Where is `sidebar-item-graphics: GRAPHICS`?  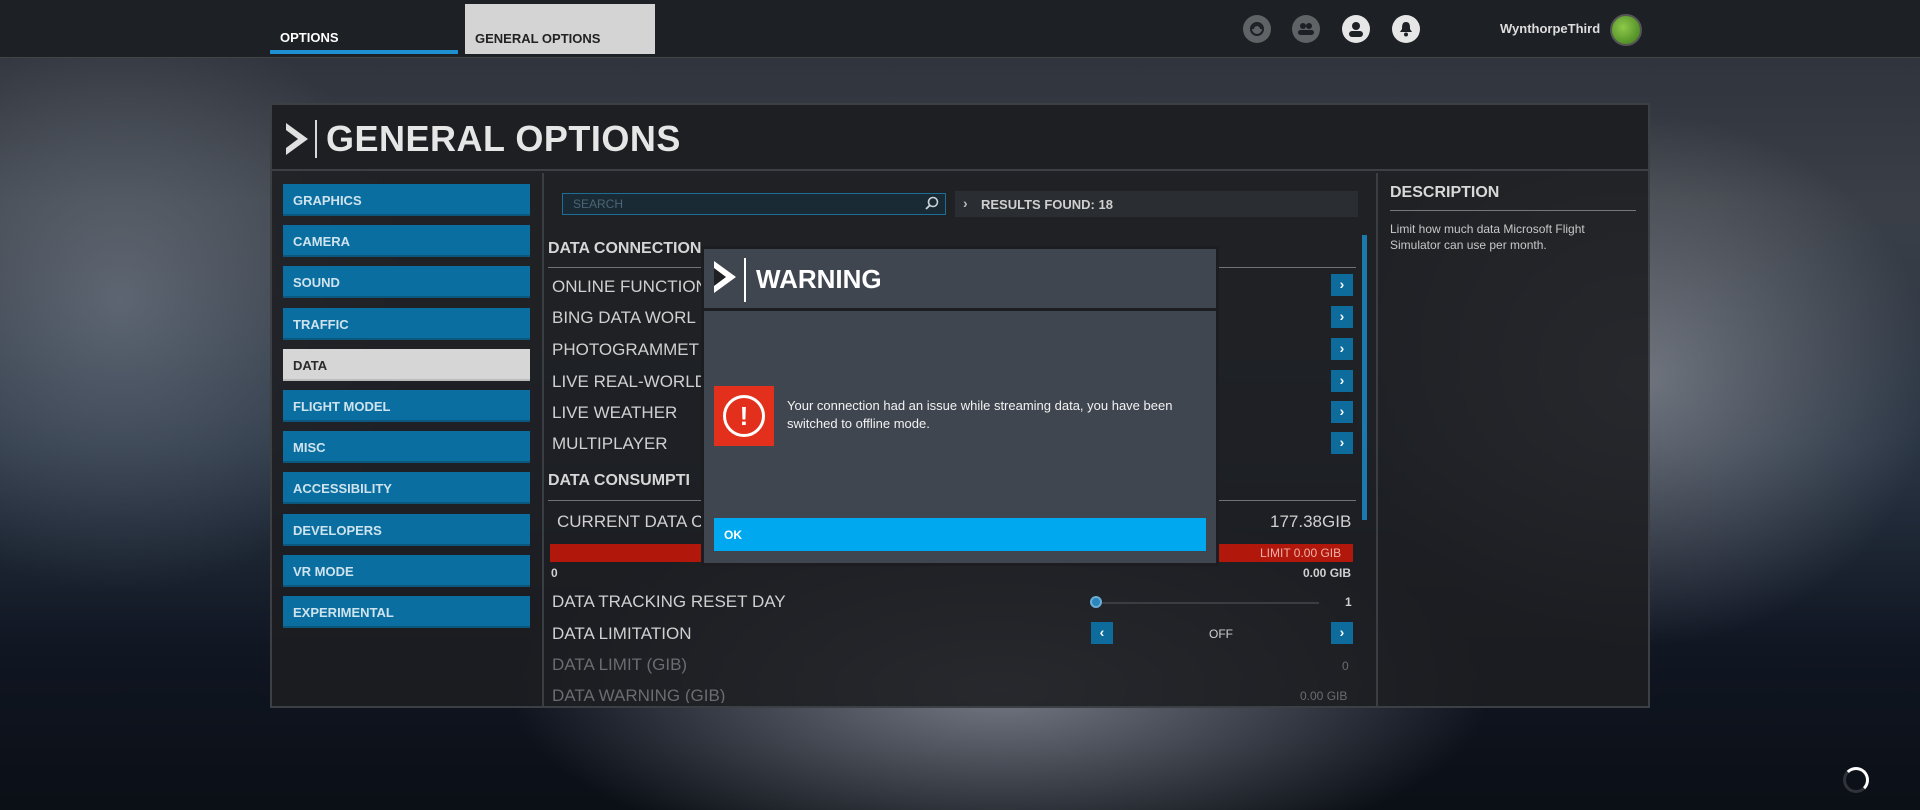
sidebar-item-graphics: GRAPHICS is located at coordinates (406, 200).